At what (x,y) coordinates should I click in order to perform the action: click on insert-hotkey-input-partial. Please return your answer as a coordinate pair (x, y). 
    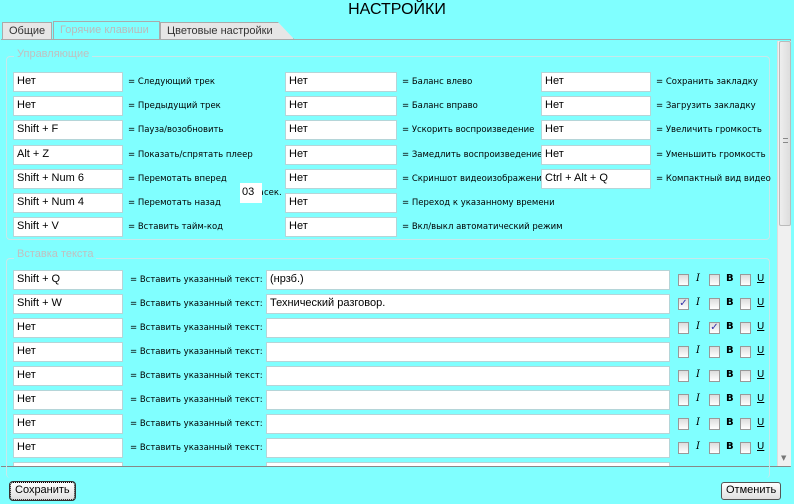
    Looking at the image, I should click on (68, 464).